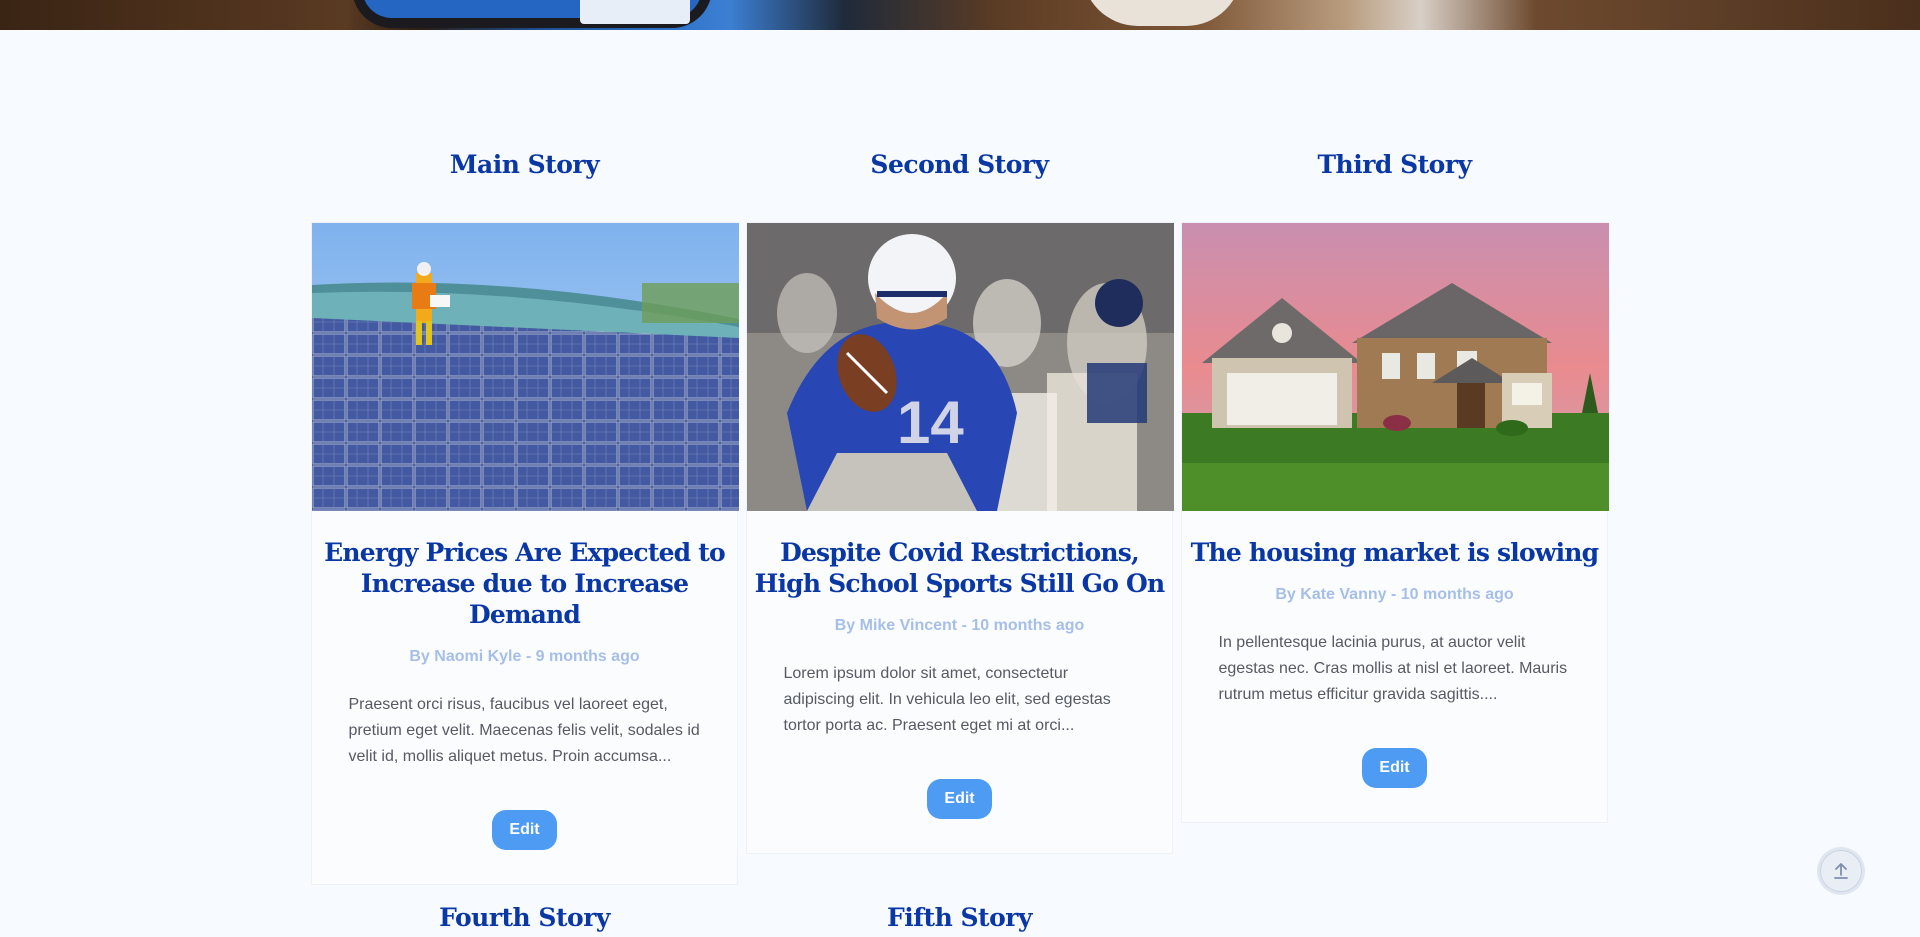 This screenshot has height=937, width=1920. I want to click on svg-text: 14, so click(930, 422).